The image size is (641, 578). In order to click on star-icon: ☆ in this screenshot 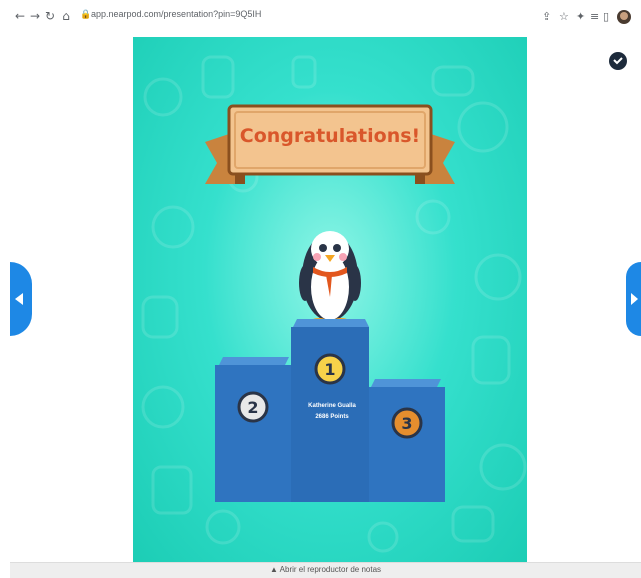, I will do `click(564, 17)`.